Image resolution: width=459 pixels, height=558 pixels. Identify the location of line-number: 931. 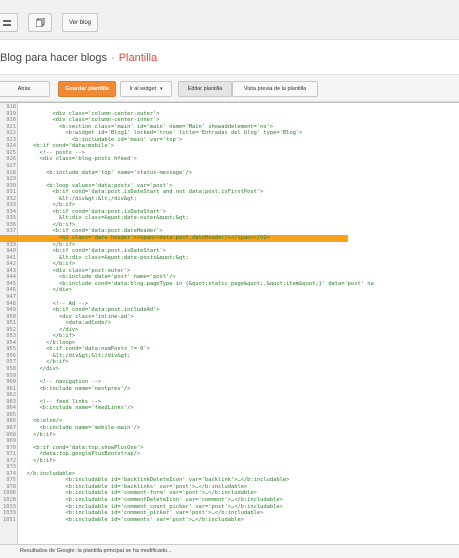
(11, 192).